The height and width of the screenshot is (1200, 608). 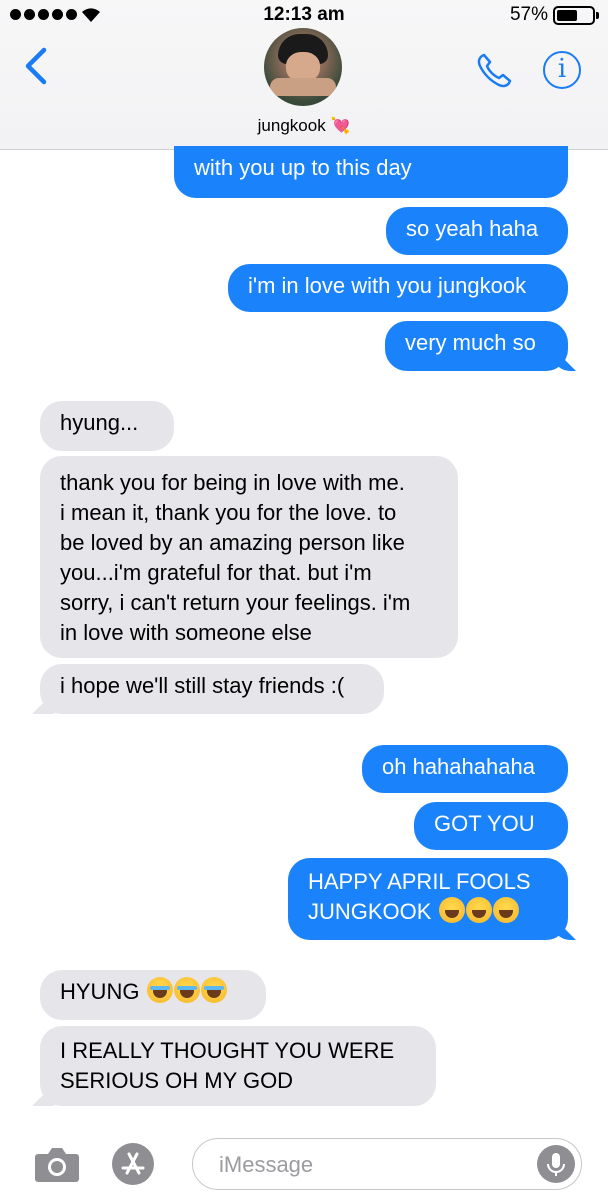 What do you see at coordinates (484, 823) in the screenshot?
I see `message-text: GOT YOU` at bounding box center [484, 823].